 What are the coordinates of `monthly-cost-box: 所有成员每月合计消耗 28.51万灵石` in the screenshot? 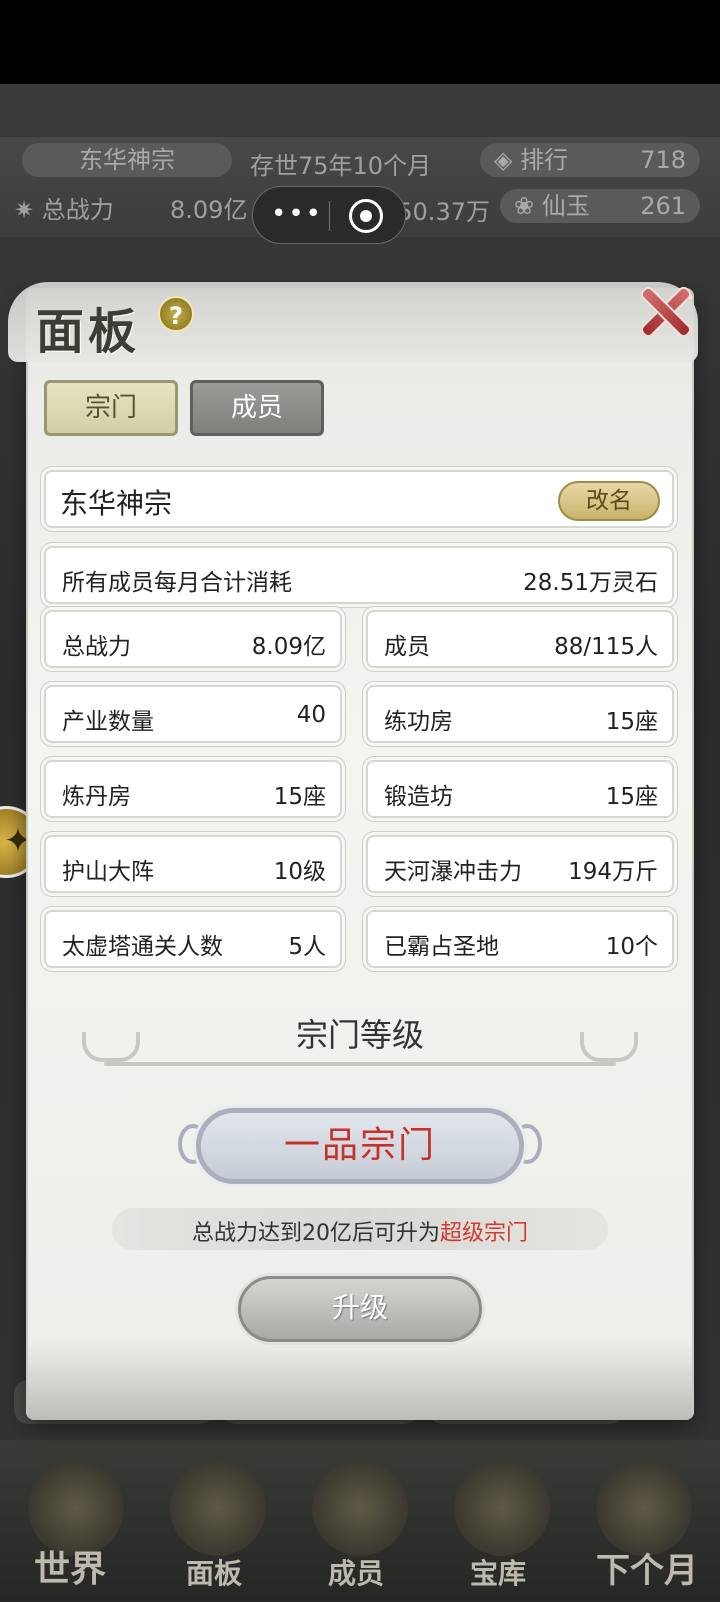 It's located at (359, 575).